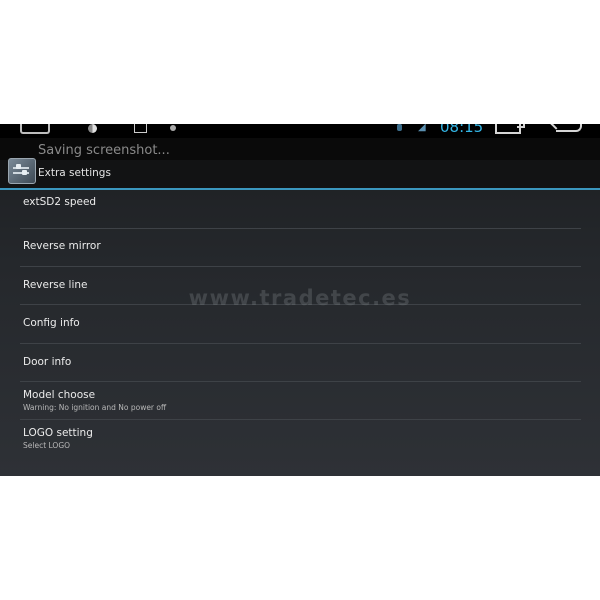 This screenshot has height=600, width=600. What do you see at coordinates (300, 324) in the screenshot?
I see `list-item-config-info: Config info` at bounding box center [300, 324].